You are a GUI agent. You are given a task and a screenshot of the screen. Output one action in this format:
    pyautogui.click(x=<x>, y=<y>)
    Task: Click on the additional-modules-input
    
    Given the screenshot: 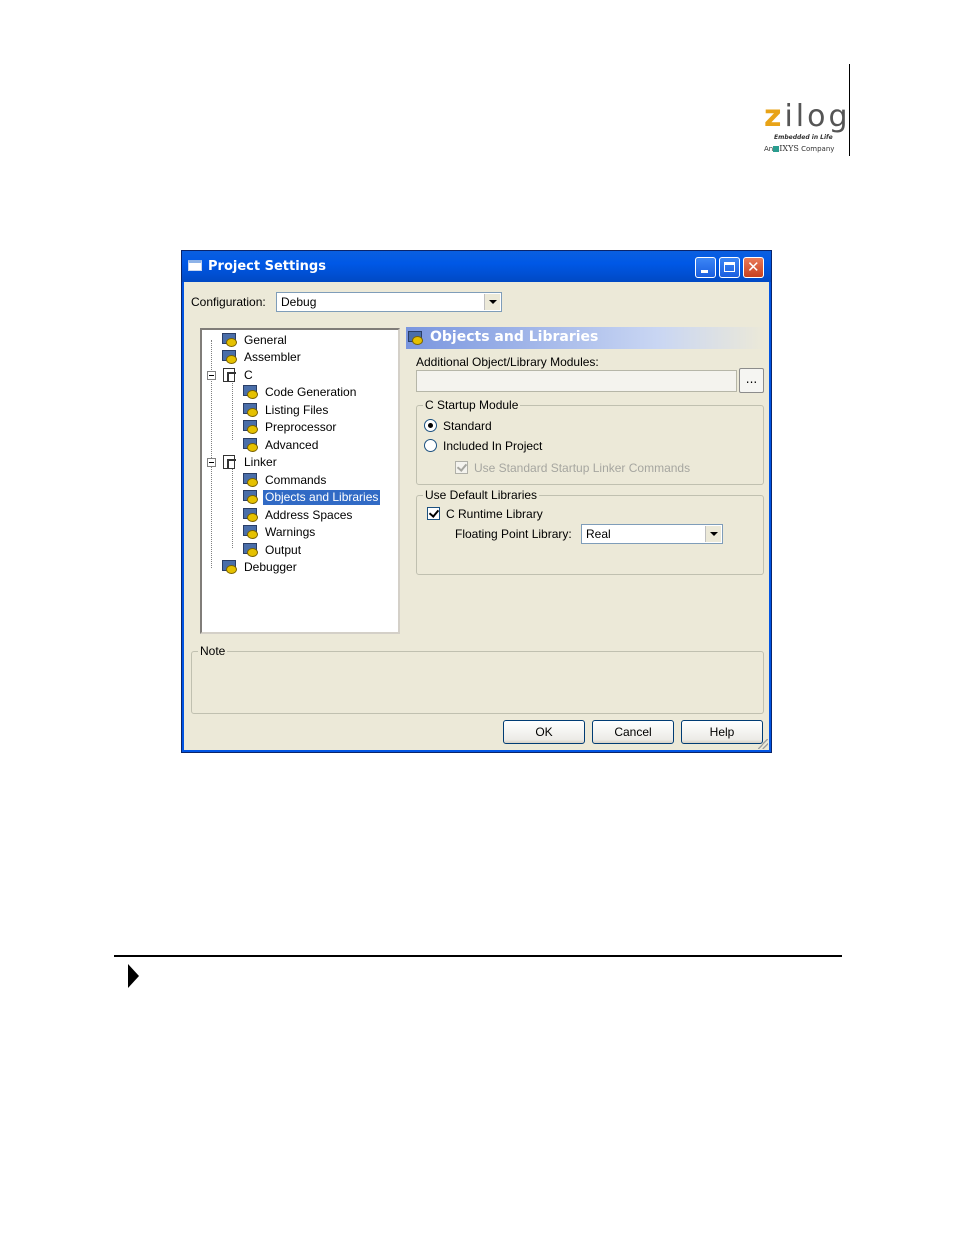 What is the action you would take?
    pyautogui.click(x=576, y=381)
    